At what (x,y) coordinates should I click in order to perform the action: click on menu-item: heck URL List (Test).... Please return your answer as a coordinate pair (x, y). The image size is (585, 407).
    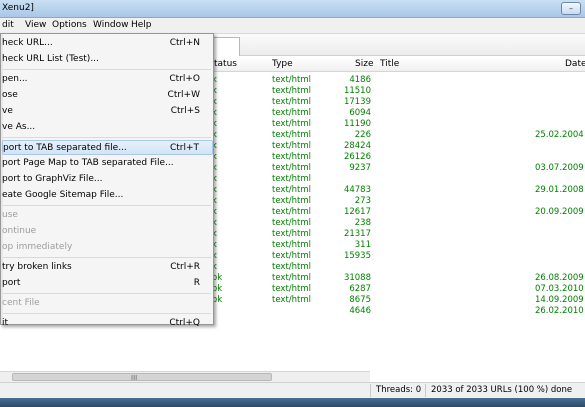
    Looking at the image, I should click on (107, 59).